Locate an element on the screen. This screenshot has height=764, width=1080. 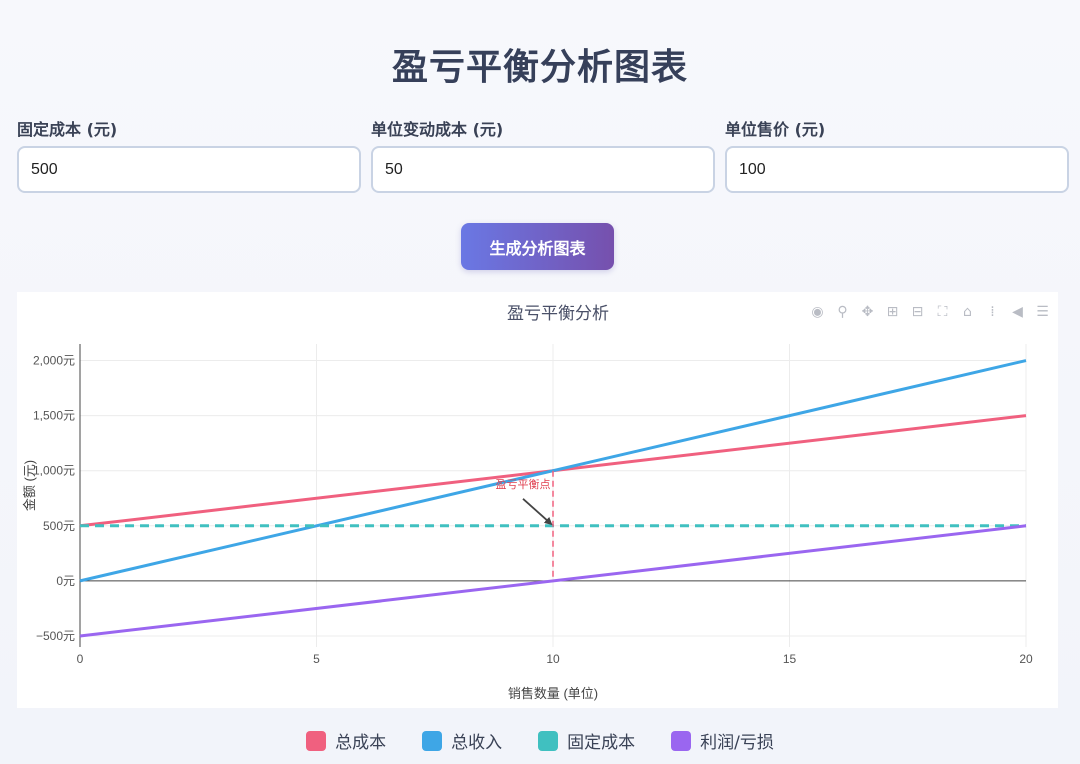
chart-title: 盈亏平衡分析 is located at coordinates (558, 313).